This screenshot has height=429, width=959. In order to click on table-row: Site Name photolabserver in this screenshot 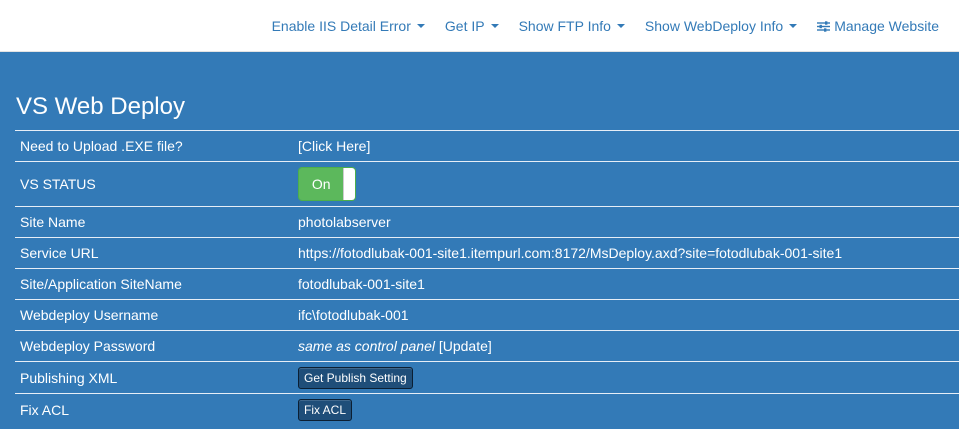, I will do `click(487, 221)`.